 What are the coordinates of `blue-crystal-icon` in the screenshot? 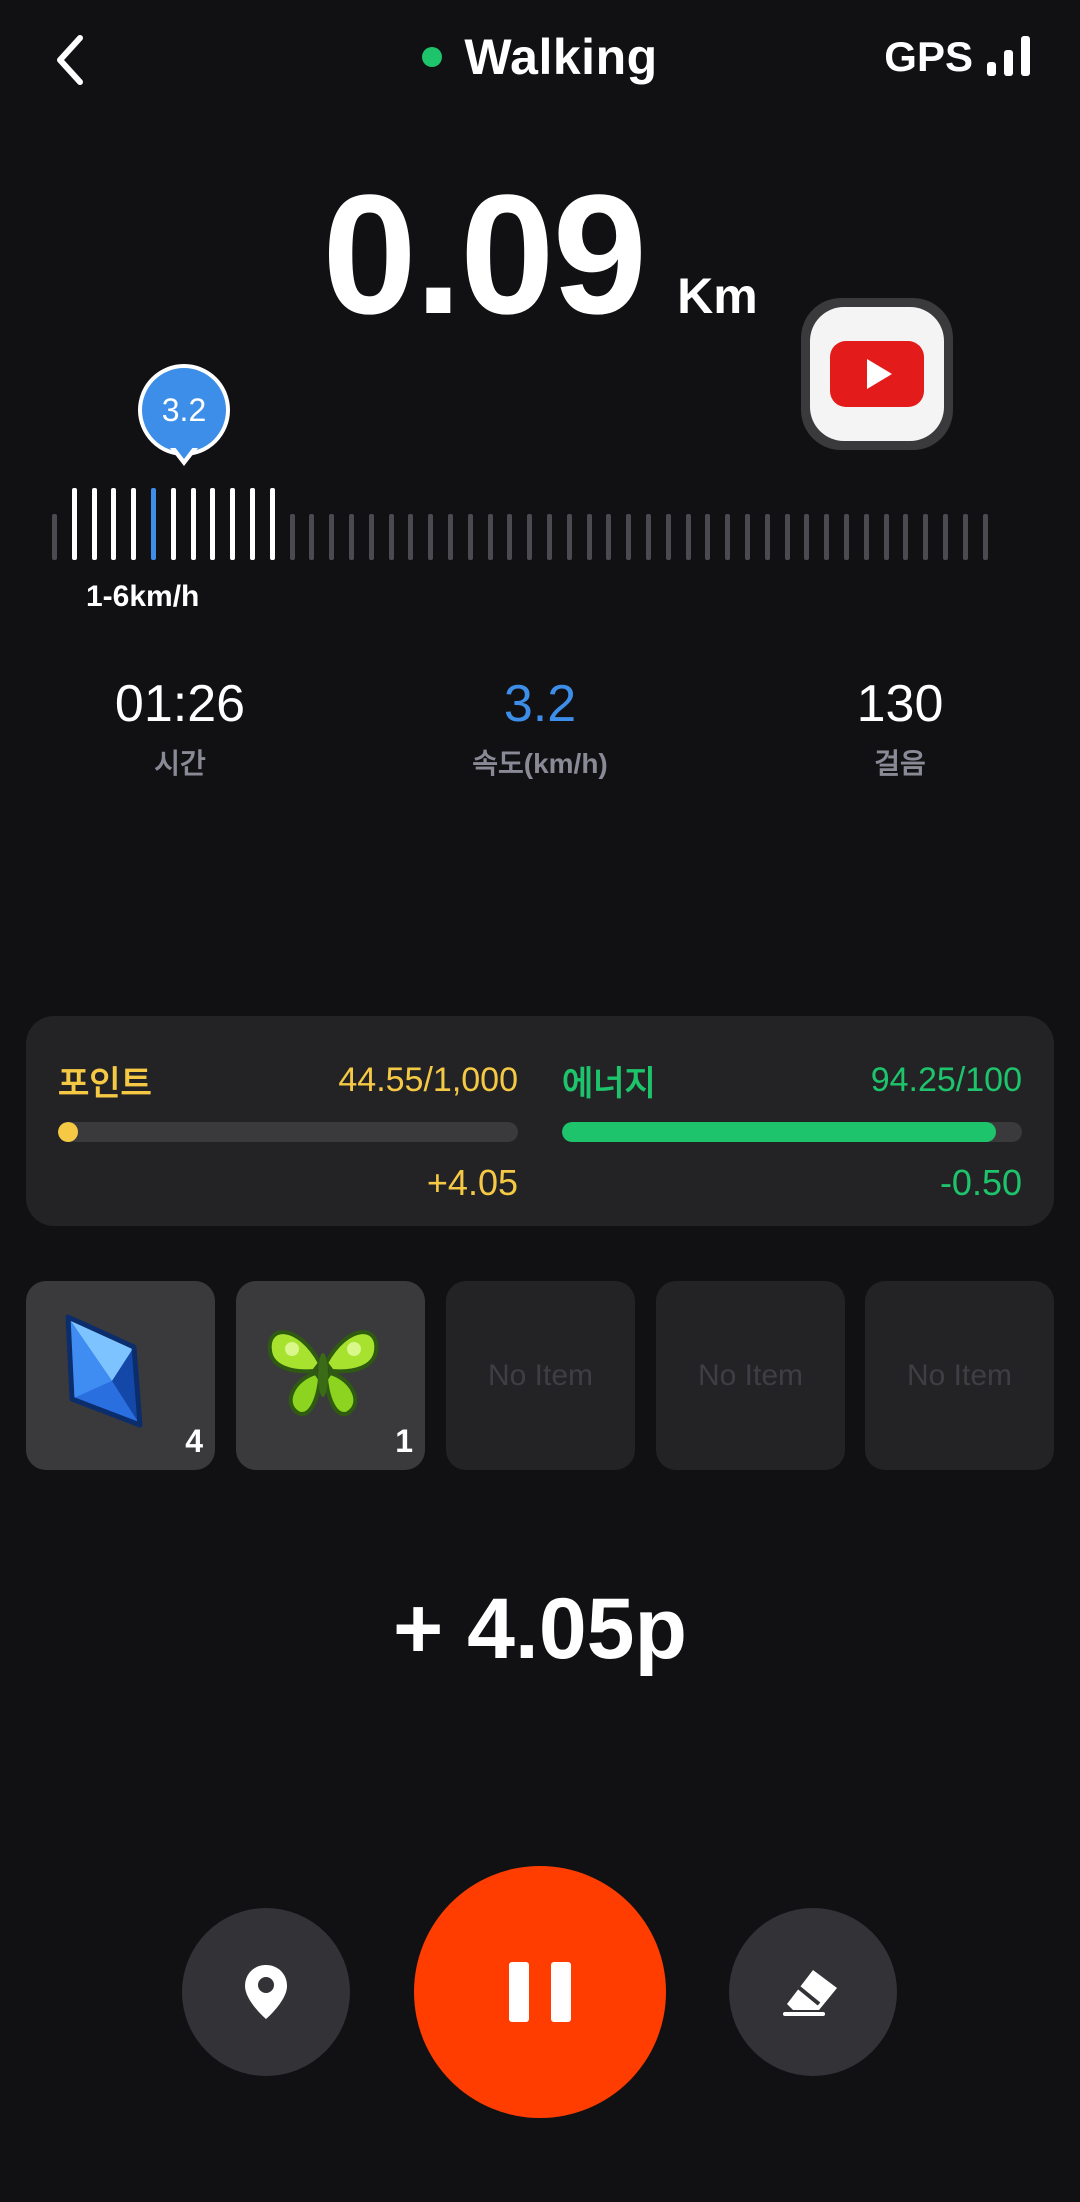 It's located at (104, 1371).